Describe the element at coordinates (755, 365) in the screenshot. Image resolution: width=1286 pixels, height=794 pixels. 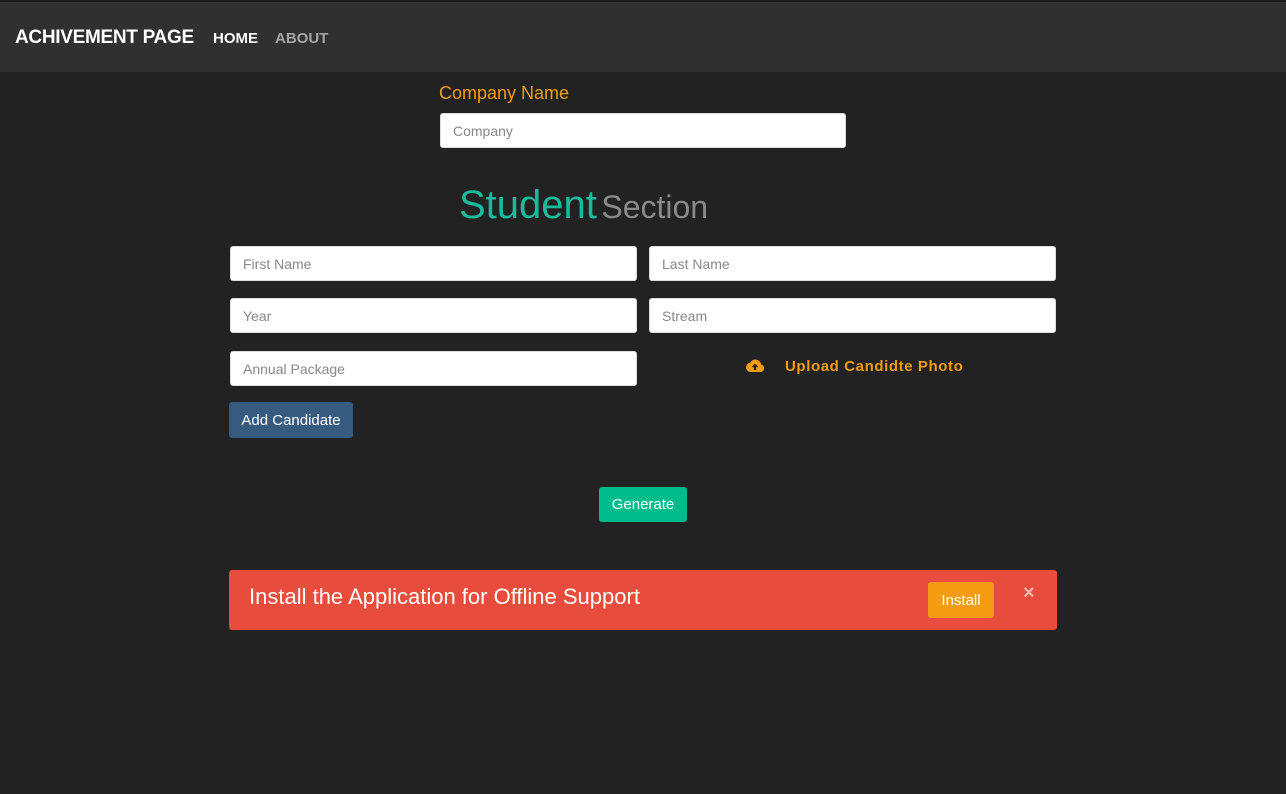
I see `cloud-upload-icon` at that location.